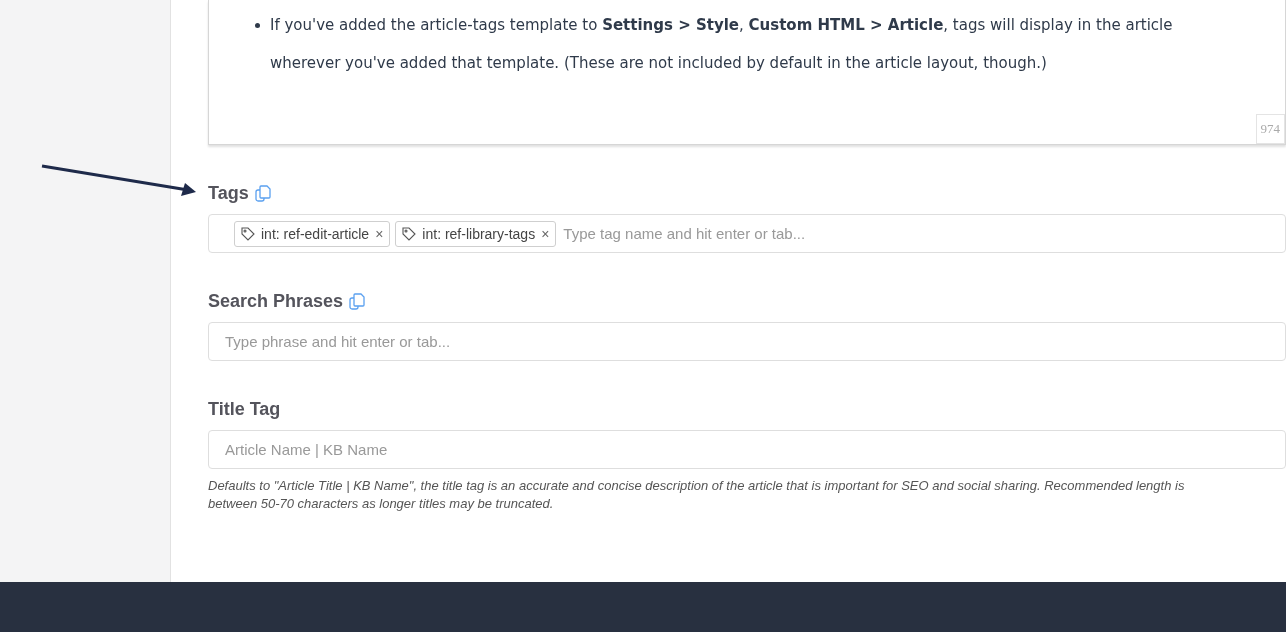  I want to click on tag-label: int: ref-library-tags, so click(479, 233).